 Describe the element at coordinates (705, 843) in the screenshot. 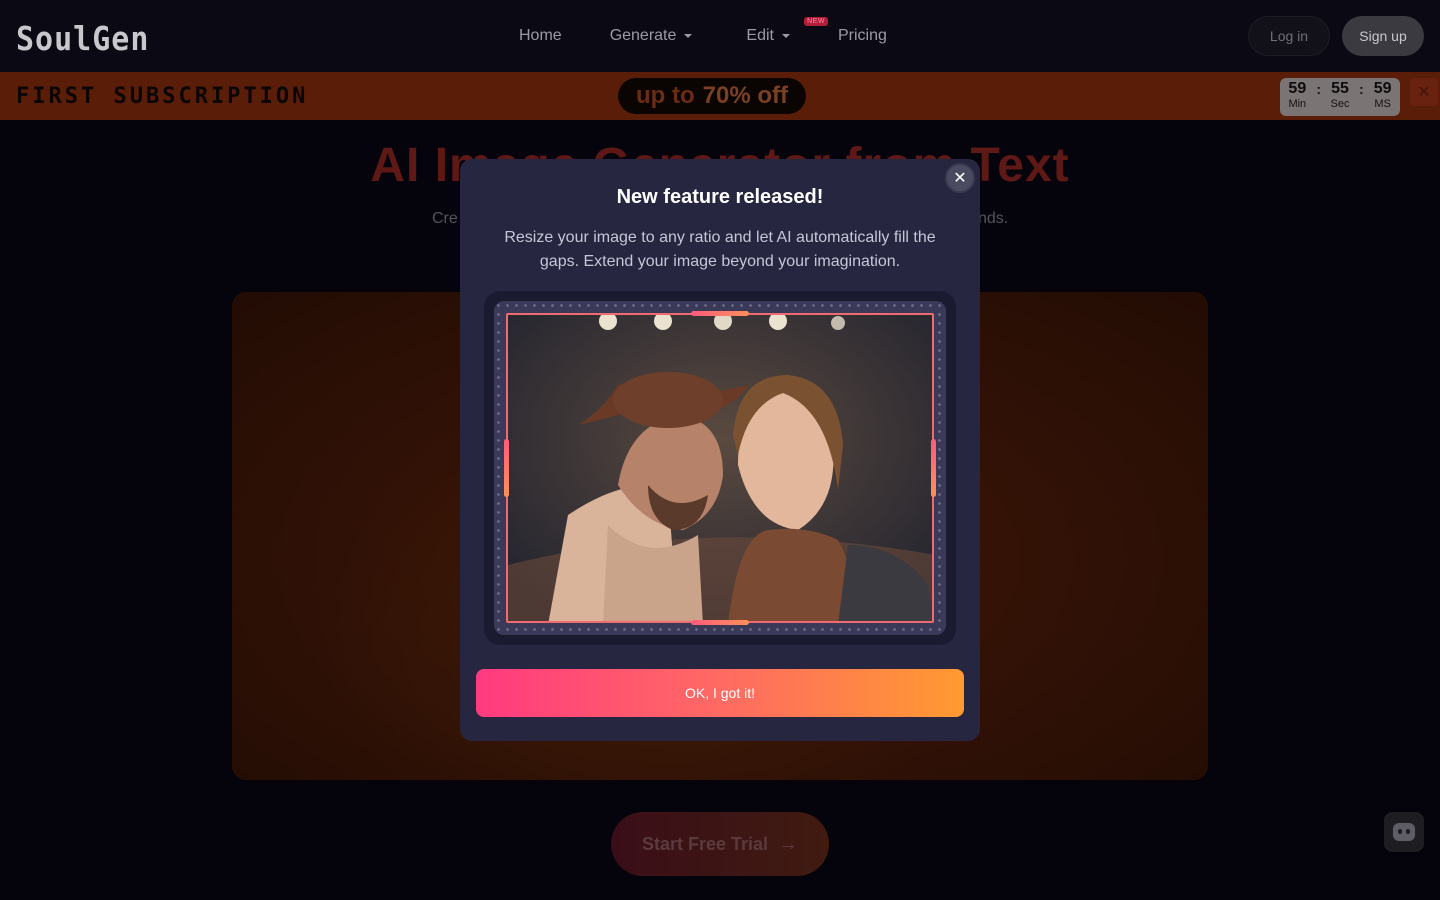

I see `trial-label: Start Free Trial` at that location.